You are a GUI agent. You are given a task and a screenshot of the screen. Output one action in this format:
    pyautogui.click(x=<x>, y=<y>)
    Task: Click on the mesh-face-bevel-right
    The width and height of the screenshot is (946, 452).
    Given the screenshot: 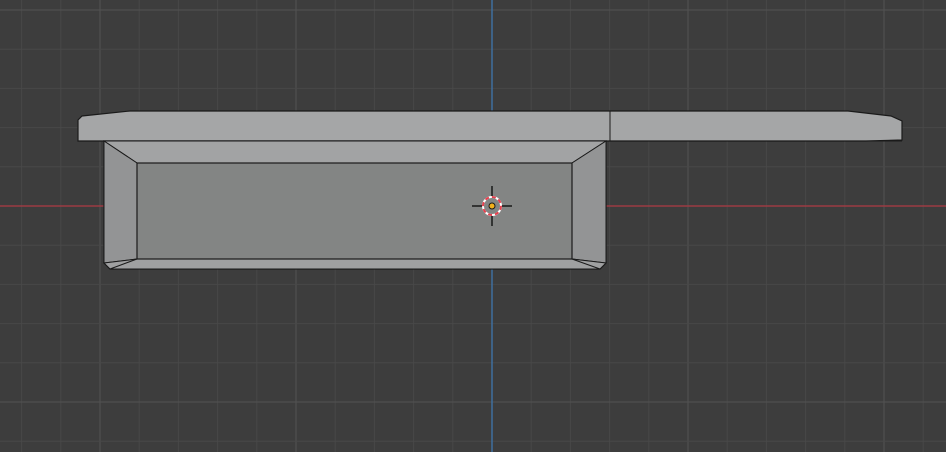 What is the action you would take?
    pyautogui.click(x=589, y=202)
    